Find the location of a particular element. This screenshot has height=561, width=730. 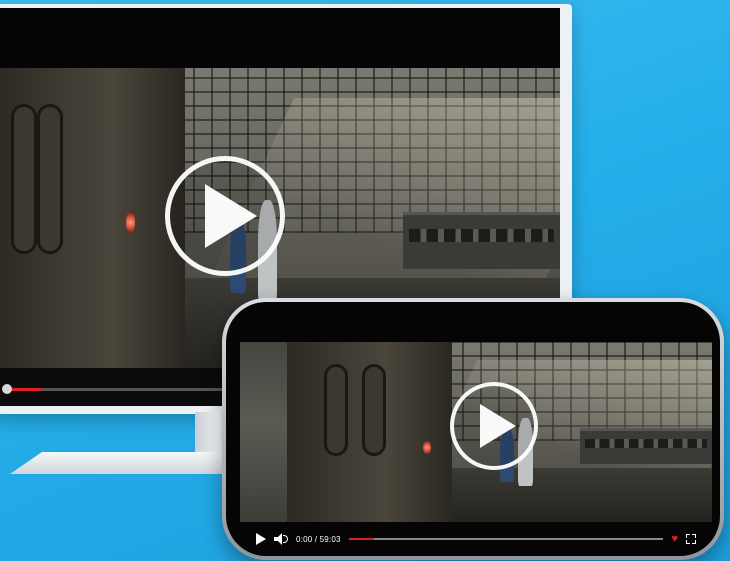

monitor-play-overlay-button is located at coordinates (225, 216).